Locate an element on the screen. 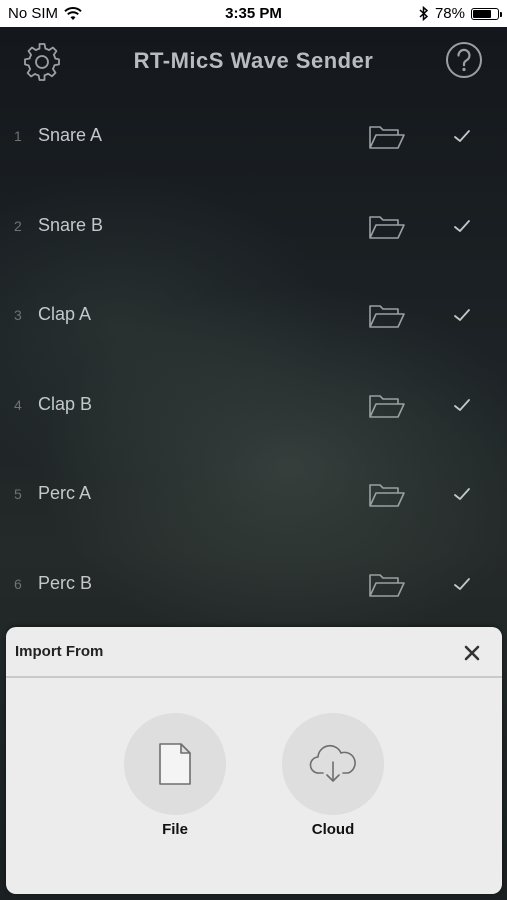 The height and width of the screenshot is (900, 507). slot-name: Snare B is located at coordinates (70, 225).